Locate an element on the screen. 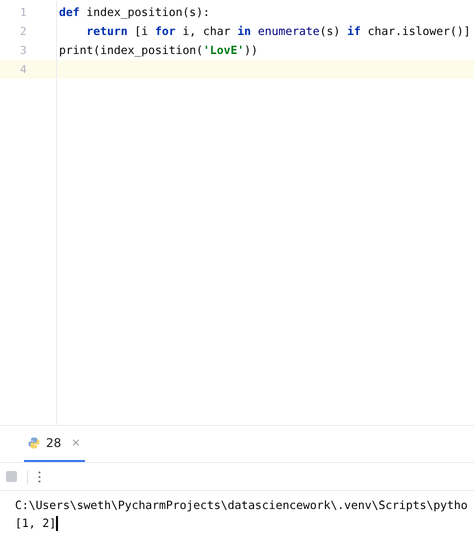 Image resolution: width=474 pixels, height=535 pixels. run-tab: 28 × is located at coordinates (54, 444).